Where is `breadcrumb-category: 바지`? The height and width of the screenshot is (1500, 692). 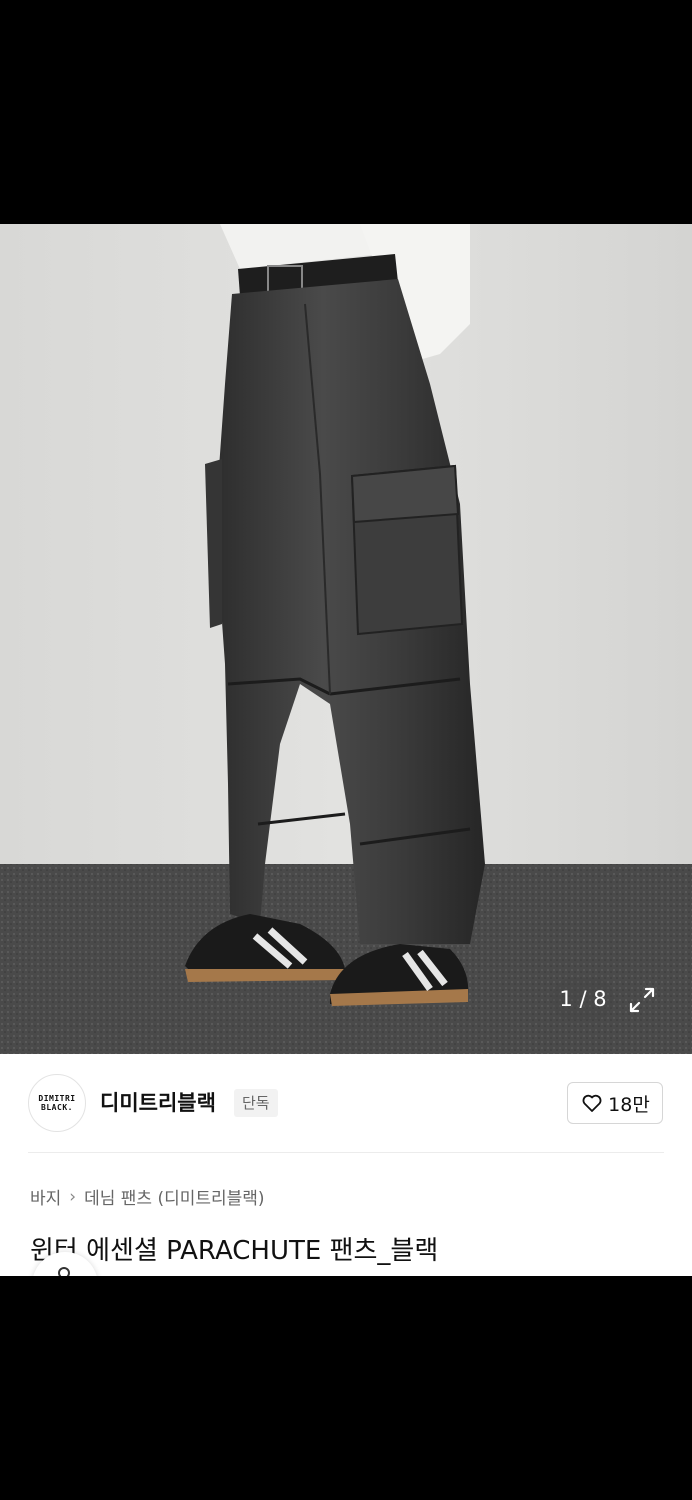 breadcrumb-category: 바지 is located at coordinates (45, 1196).